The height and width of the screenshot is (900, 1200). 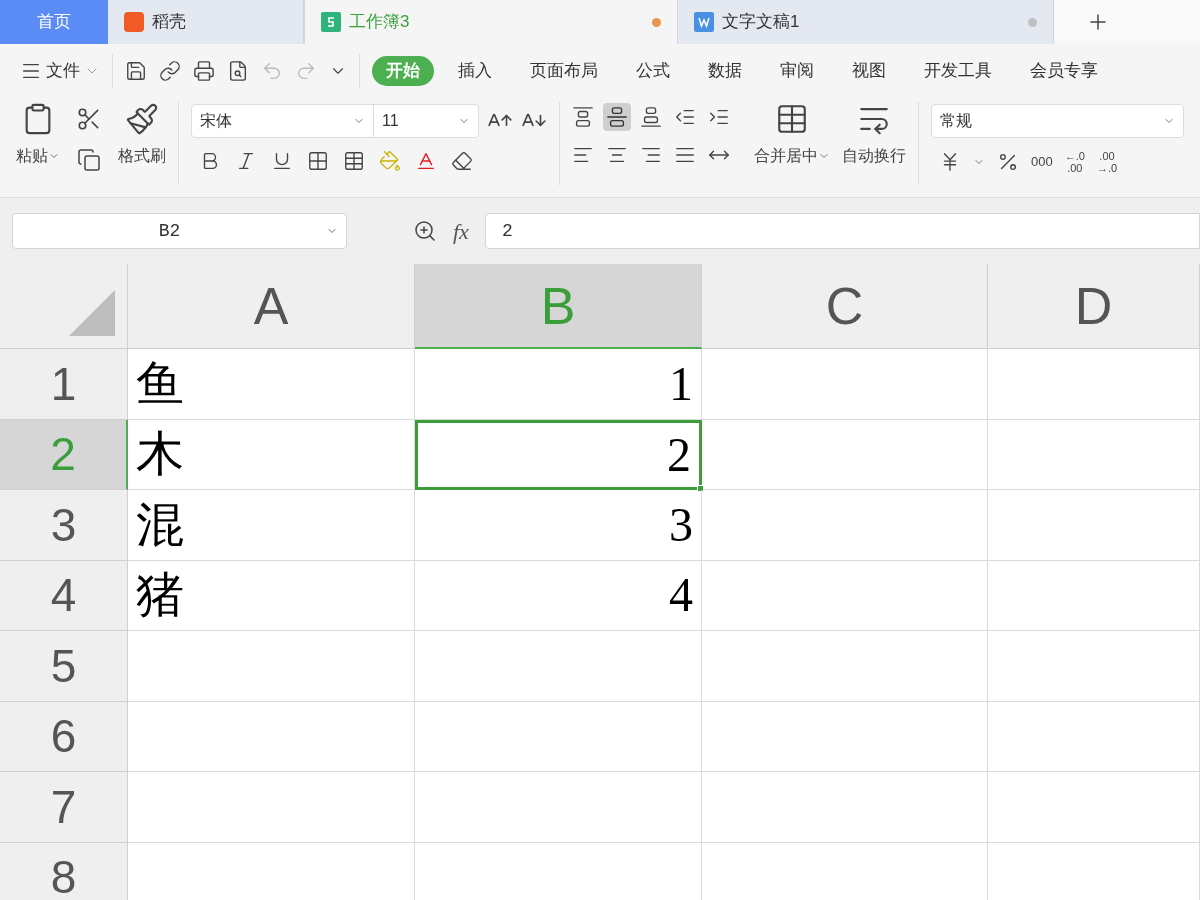 What do you see at coordinates (704, 22) in the screenshot?
I see `document-logo-icon` at bounding box center [704, 22].